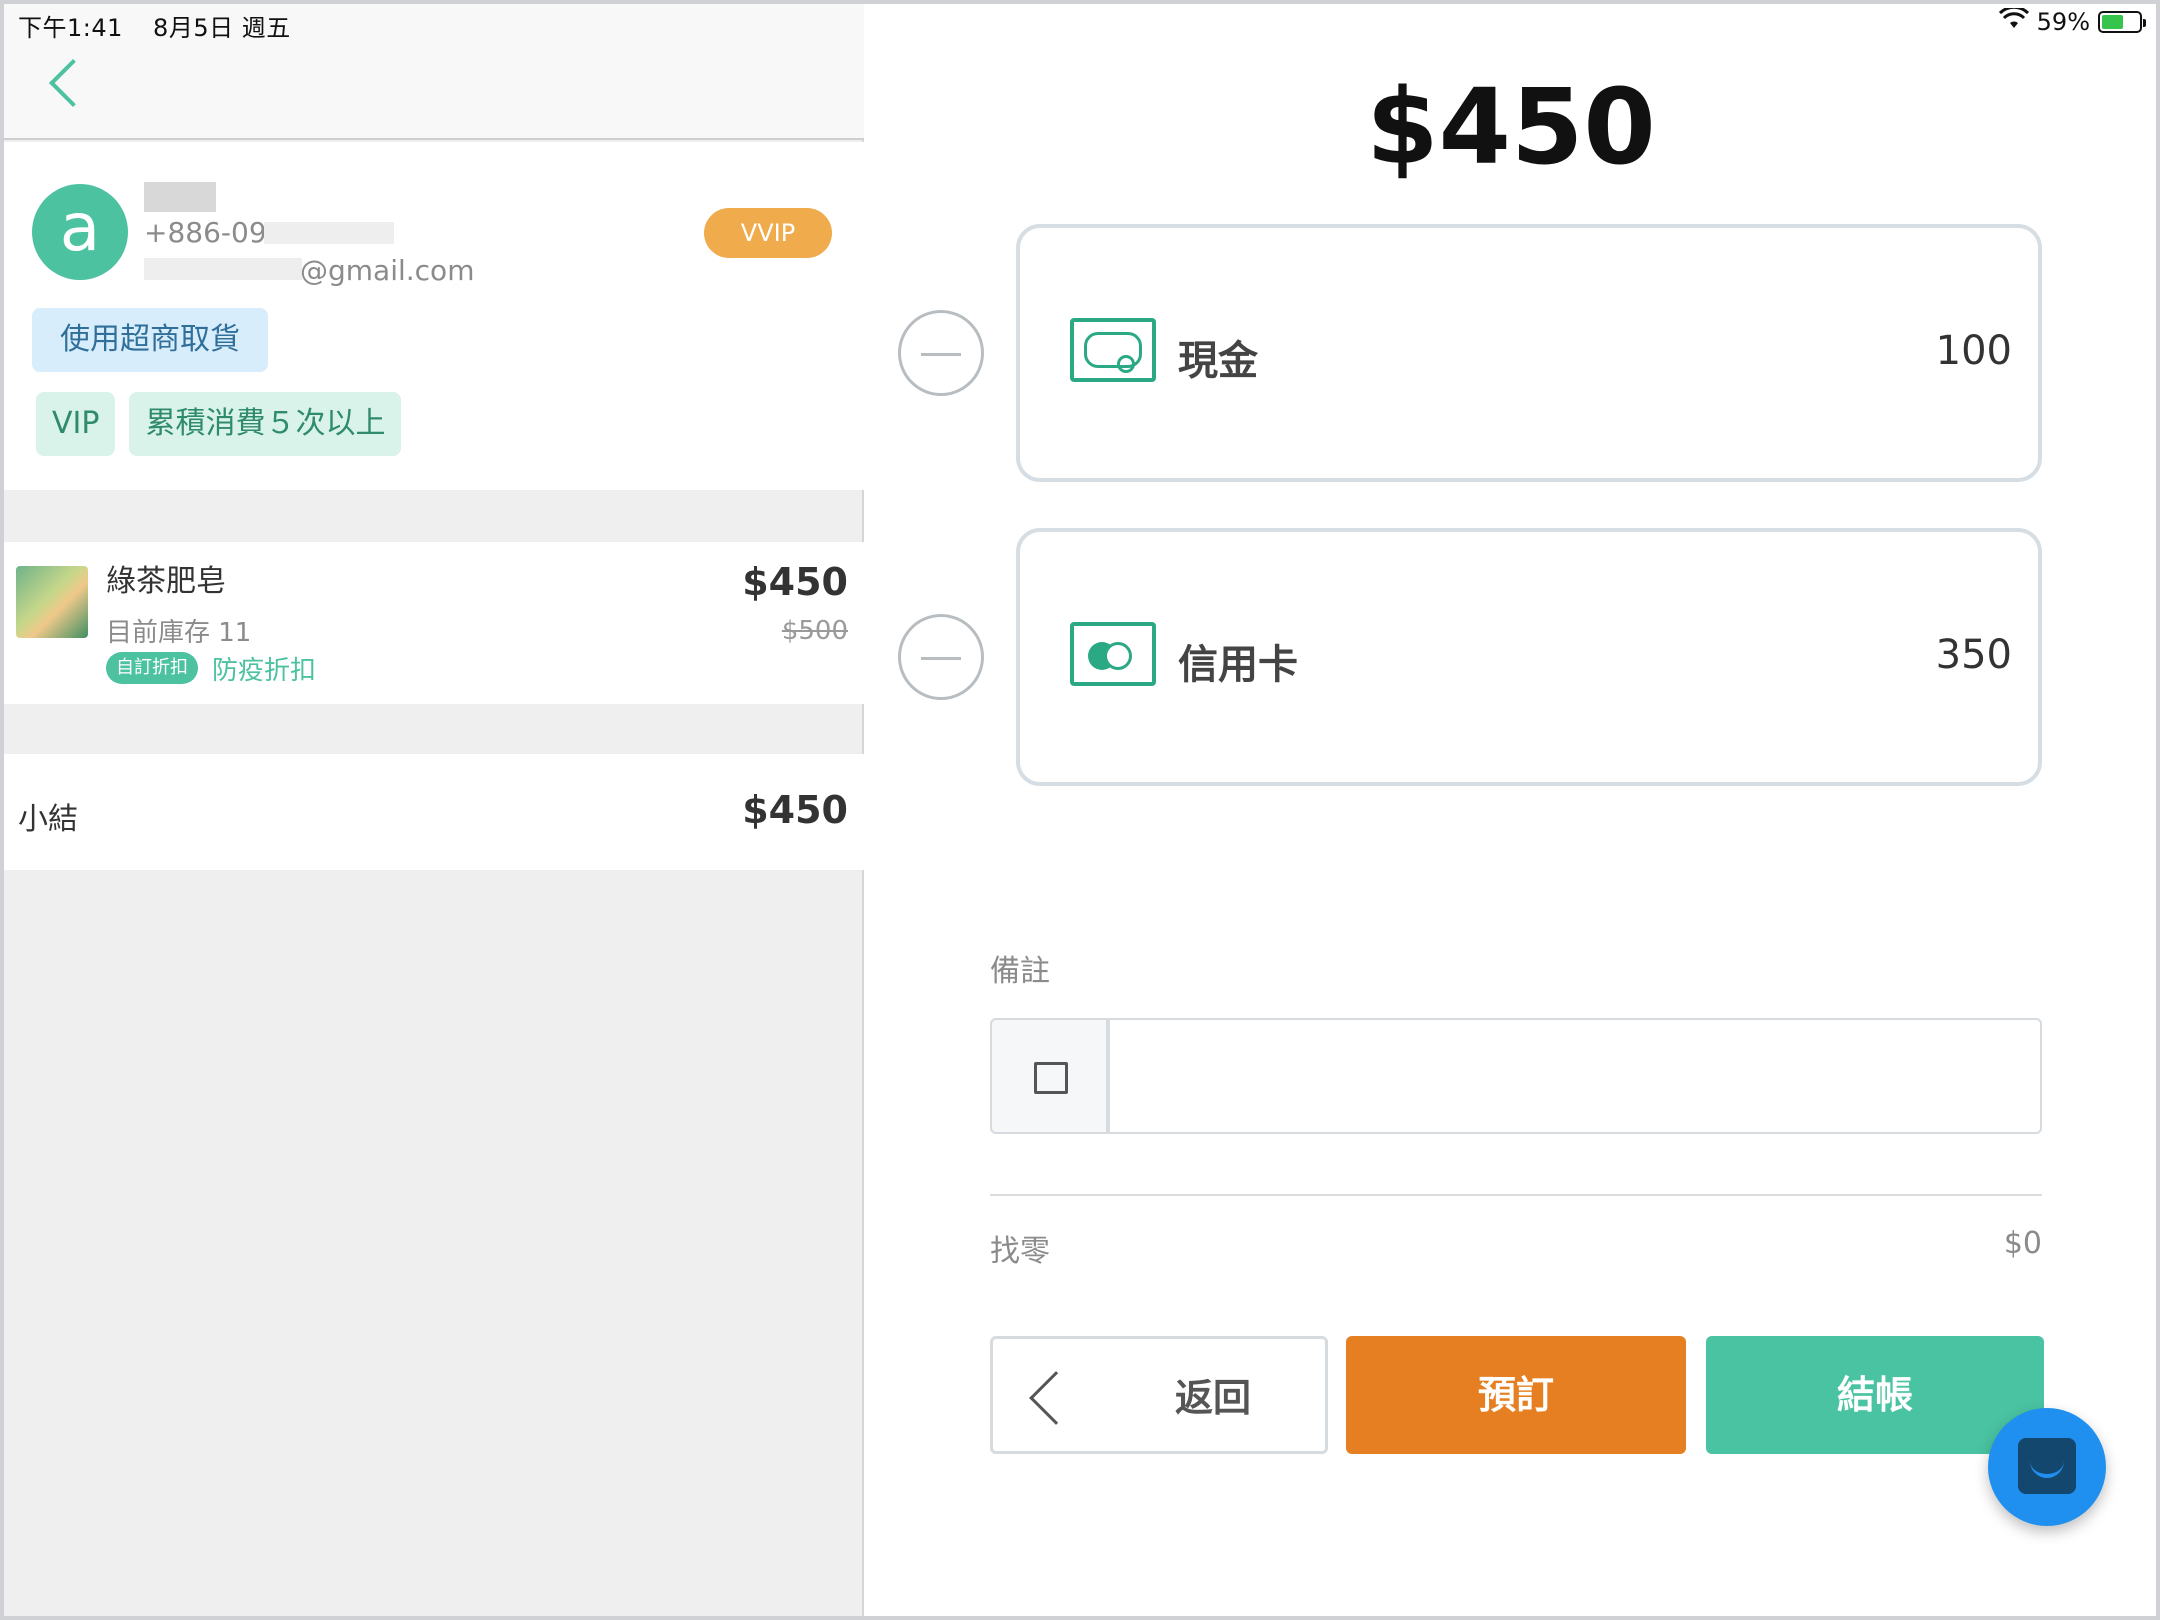  What do you see at coordinates (2122, 22) in the screenshot?
I see `battery-icon` at bounding box center [2122, 22].